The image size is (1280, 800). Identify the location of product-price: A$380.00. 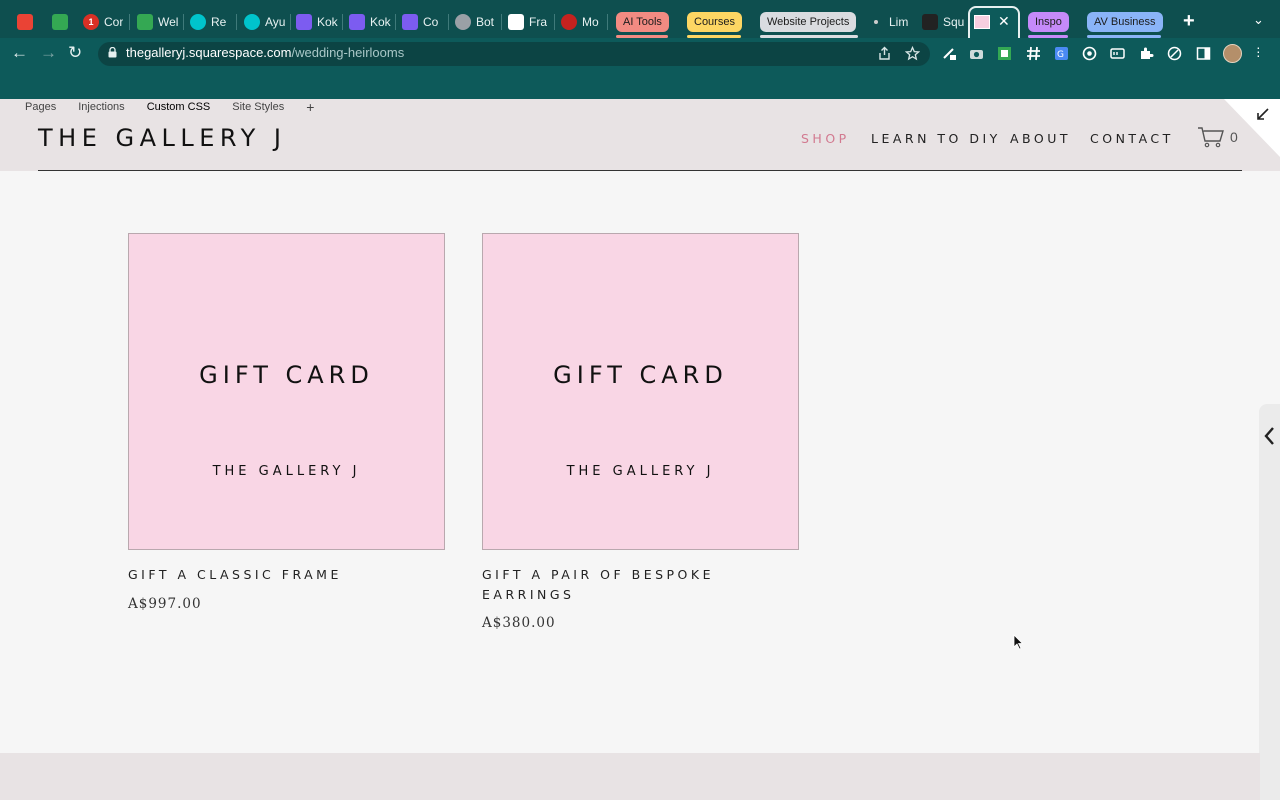
(519, 623).